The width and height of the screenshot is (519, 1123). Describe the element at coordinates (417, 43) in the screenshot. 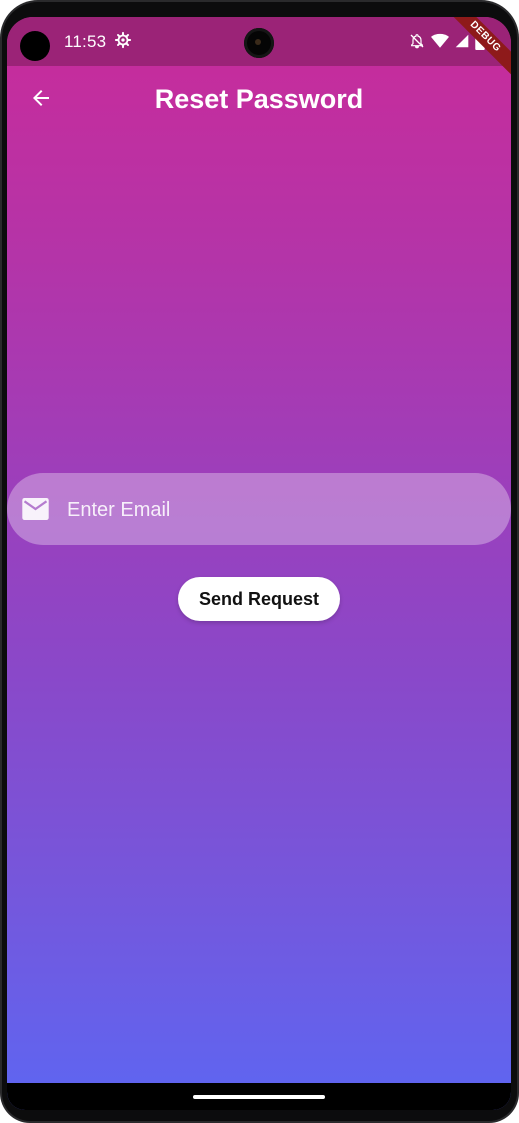

I see `bell-off-icon` at that location.